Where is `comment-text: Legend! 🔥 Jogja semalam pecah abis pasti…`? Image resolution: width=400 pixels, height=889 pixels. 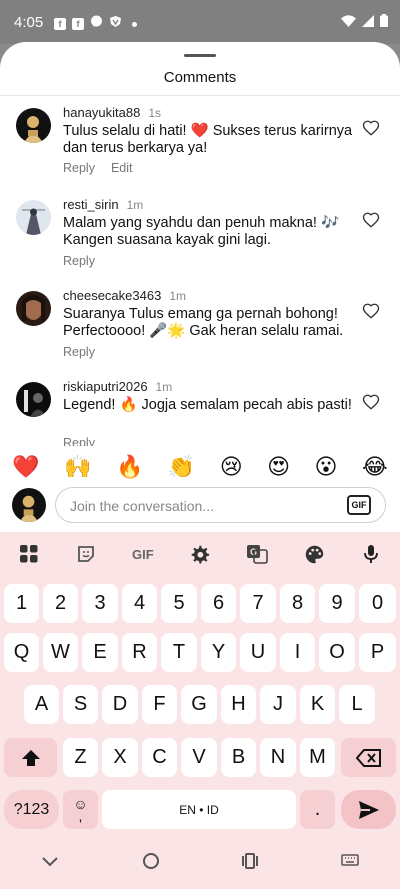
comment-text: Legend! 🔥 Jogja semalam pecah abis pasti… is located at coordinates (207, 405).